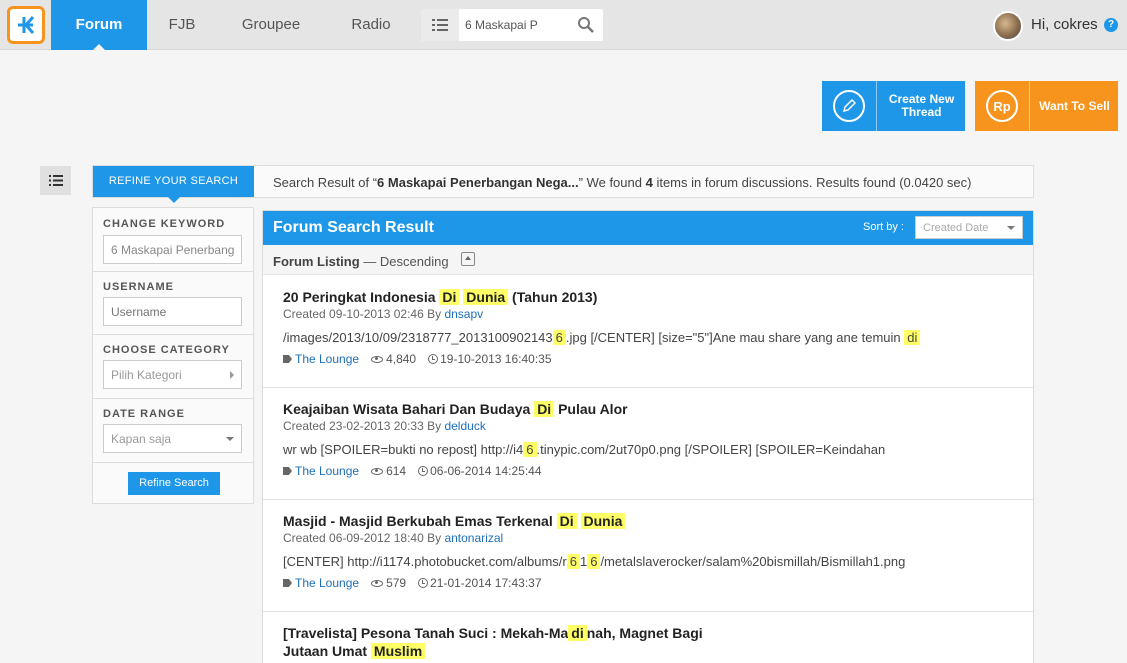 This screenshot has height=663, width=1127. What do you see at coordinates (141, 439) in the screenshot?
I see `date-range-value: Kapan saja` at bounding box center [141, 439].